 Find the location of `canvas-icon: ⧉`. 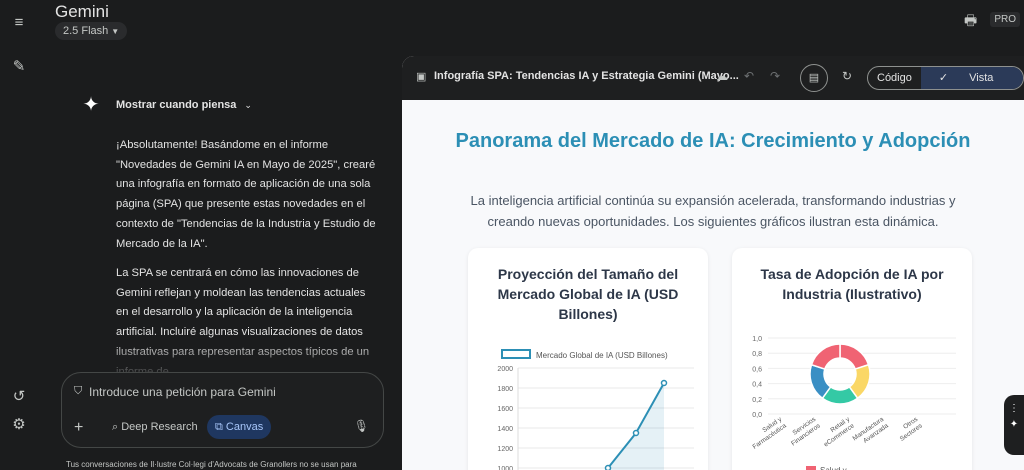

canvas-icon: ⧉ is located at coordinates (220, 427).